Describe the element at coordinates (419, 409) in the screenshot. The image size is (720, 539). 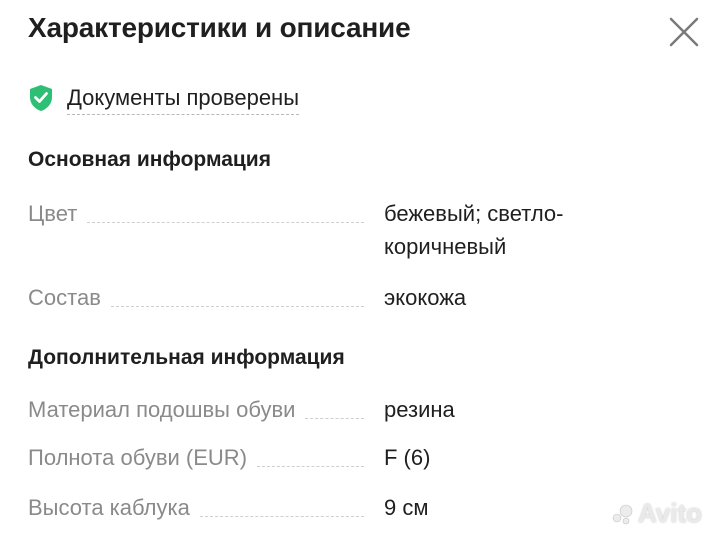
I see `spec-value: резина` at that location.